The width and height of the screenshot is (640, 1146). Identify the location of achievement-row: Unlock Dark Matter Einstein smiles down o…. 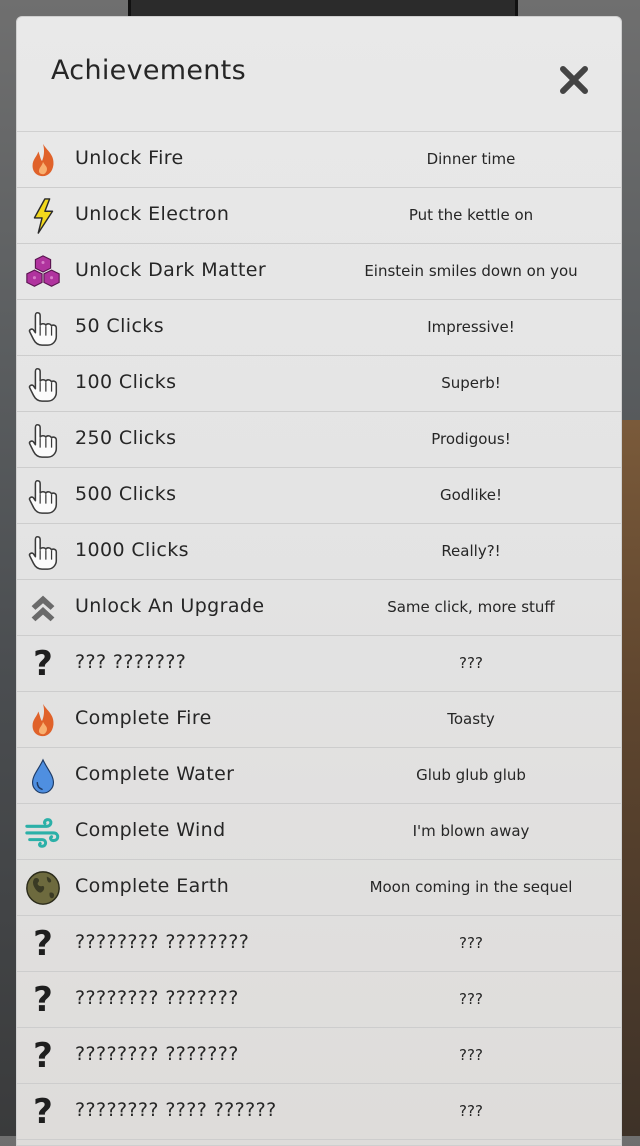
(319, 272).